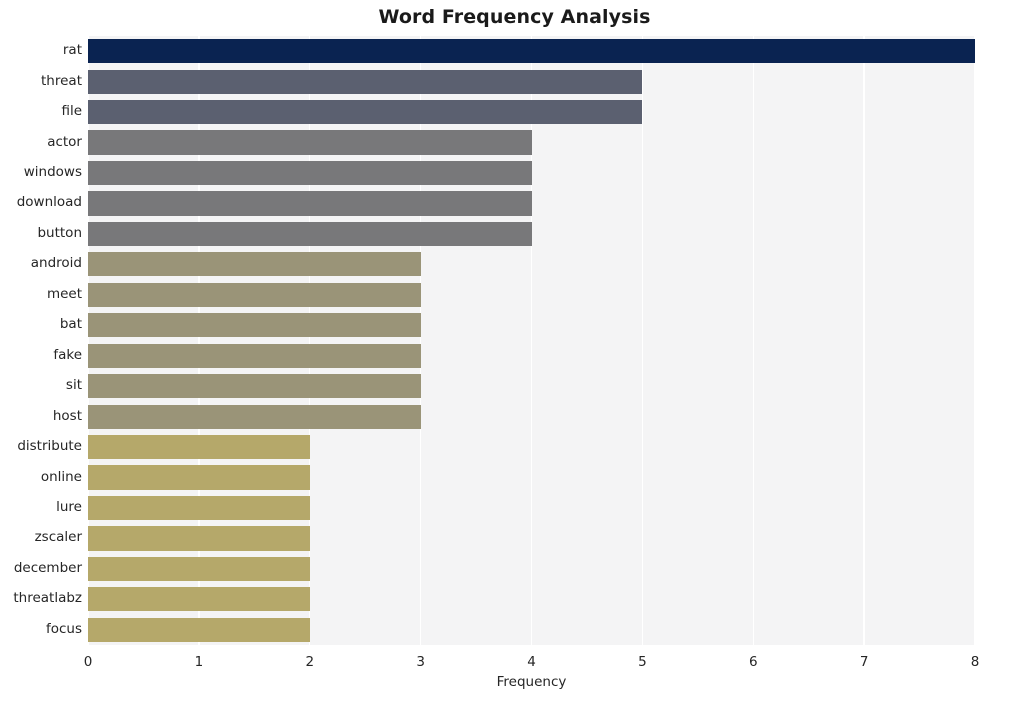  Describe the element at coordinates (61, 80) in the screenshot. I see `y-tick-label-threat: threat` at that location.